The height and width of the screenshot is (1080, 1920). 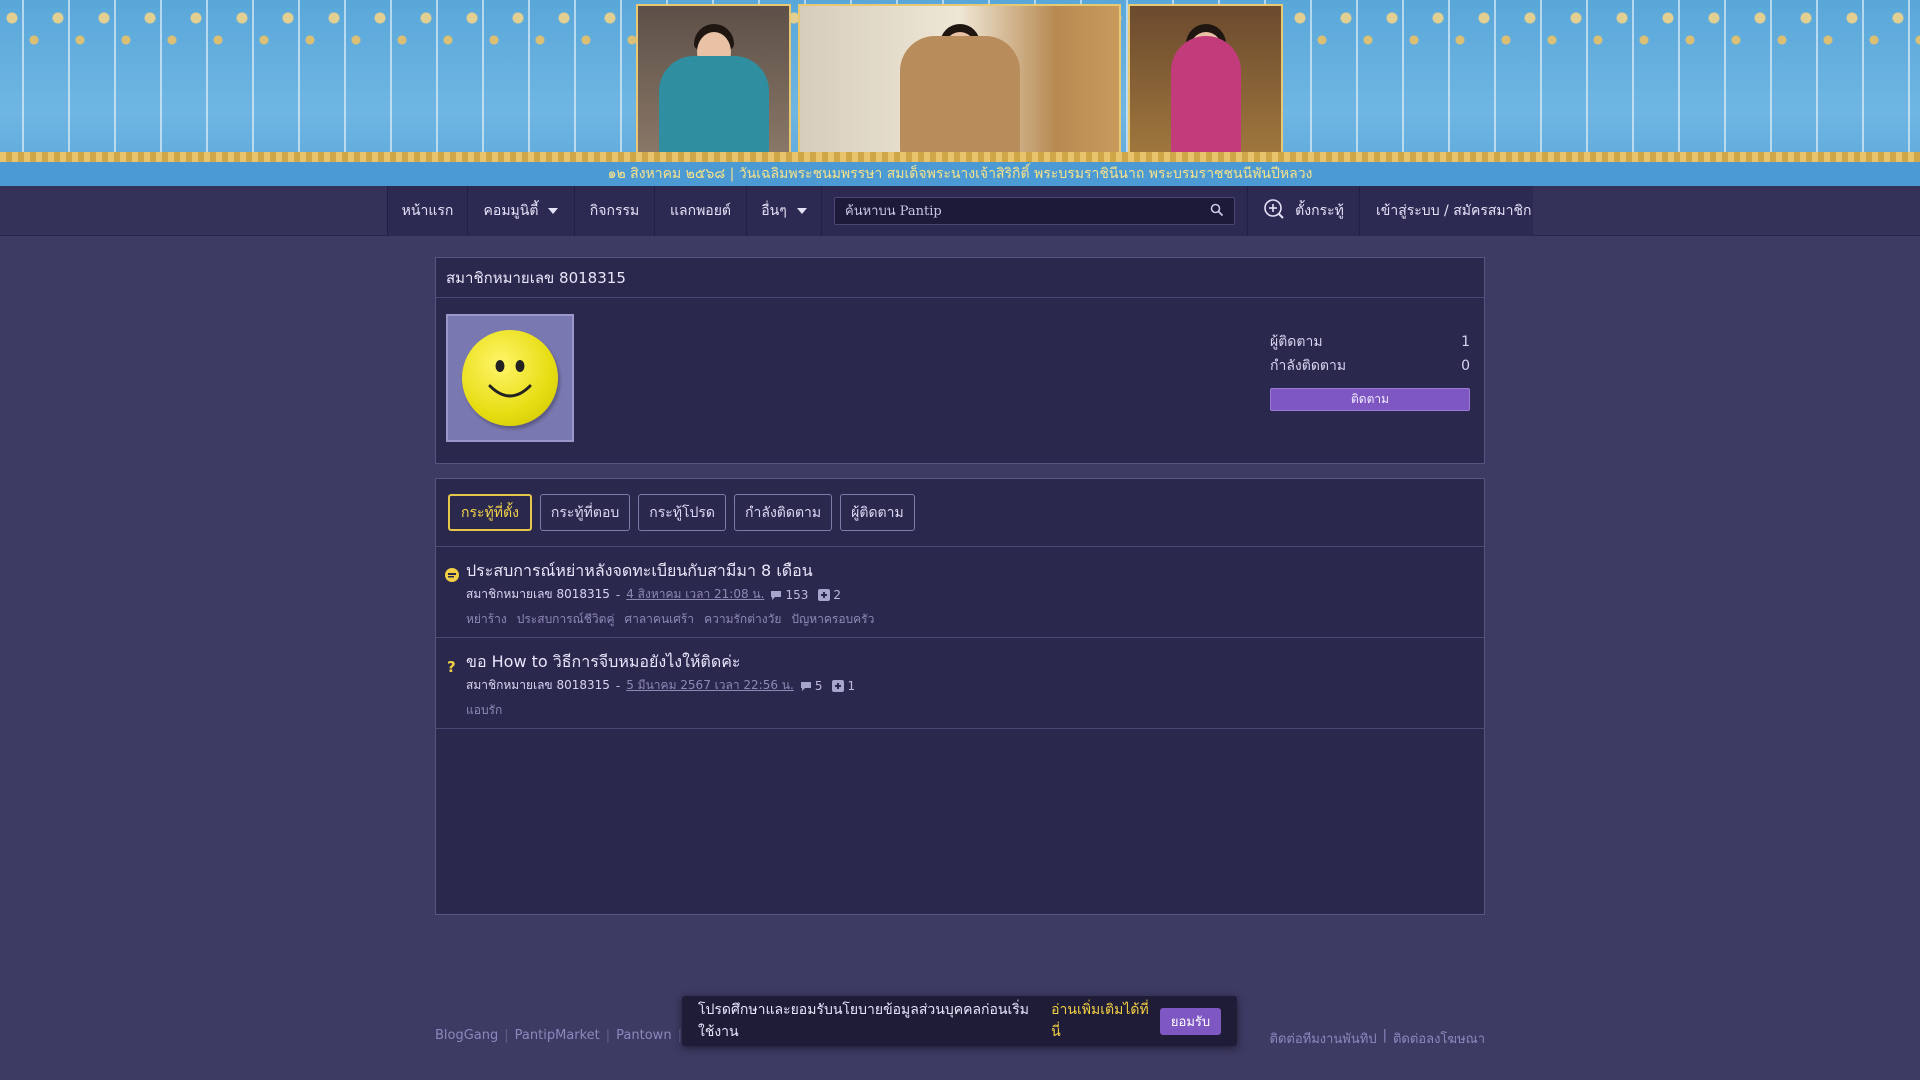 I want to click on topic-date: 4 สิงหาคม เวลา 21:08 น., so click(x=695, y=594).